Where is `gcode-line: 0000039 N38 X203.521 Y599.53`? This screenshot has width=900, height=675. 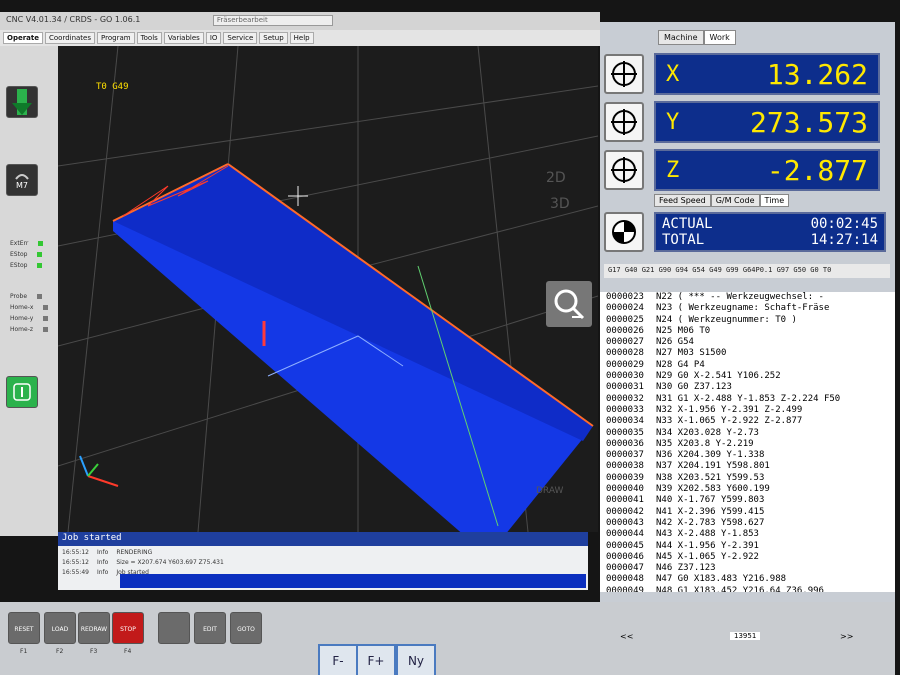 gcode-line: 0000039 N38 X203.521 Y599.53 is located at coordinates (750, 478).